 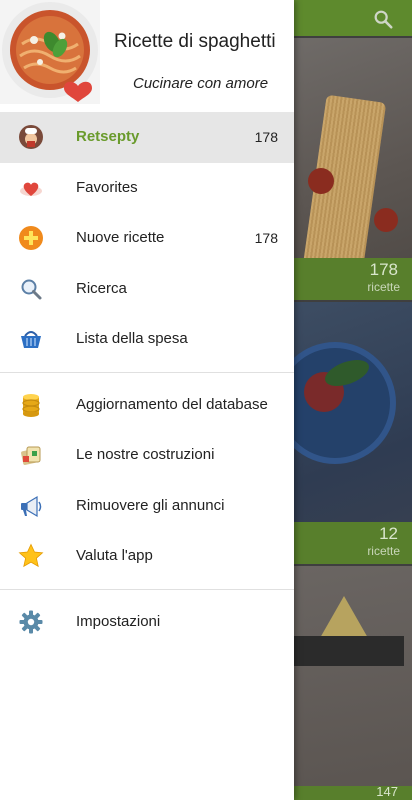 I want to click on basket-icon, so click(x=31, y=339).